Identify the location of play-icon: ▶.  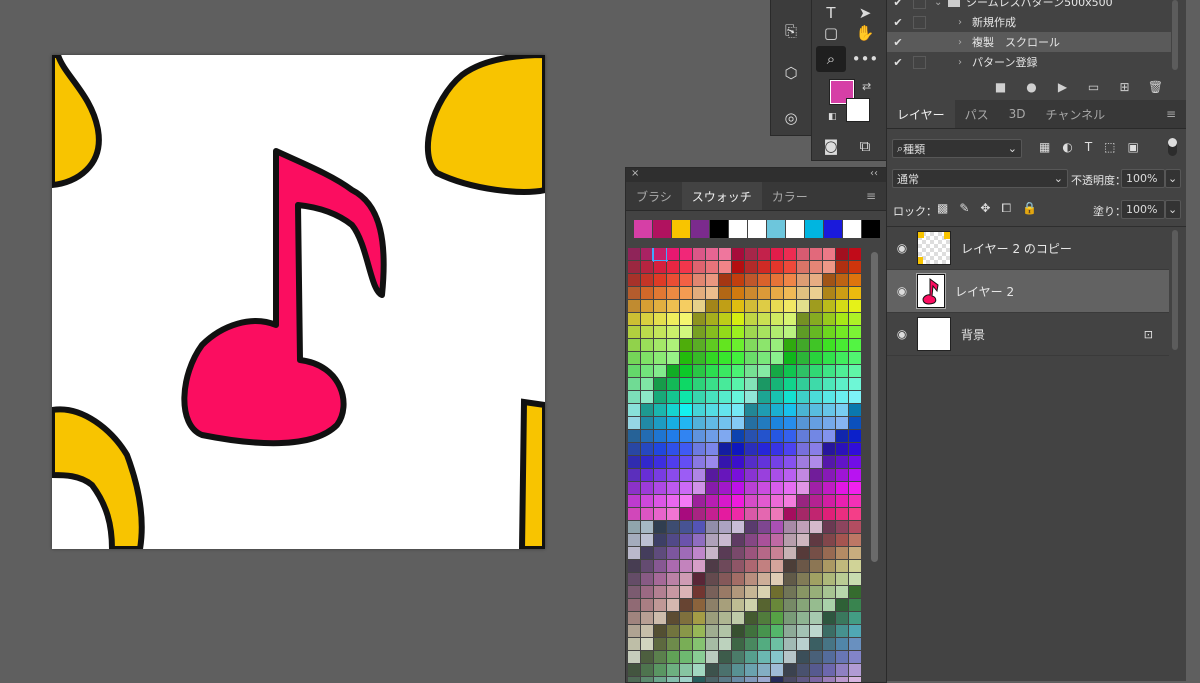
(1062, 87).